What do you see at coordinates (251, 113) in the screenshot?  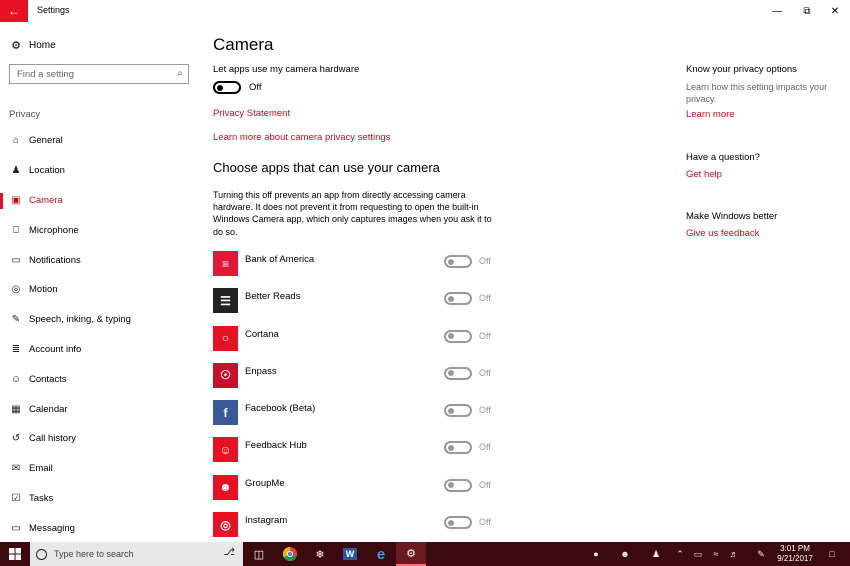 I see `privacy-statement-link: Privacy Statement` at bounding box center [251, 113].